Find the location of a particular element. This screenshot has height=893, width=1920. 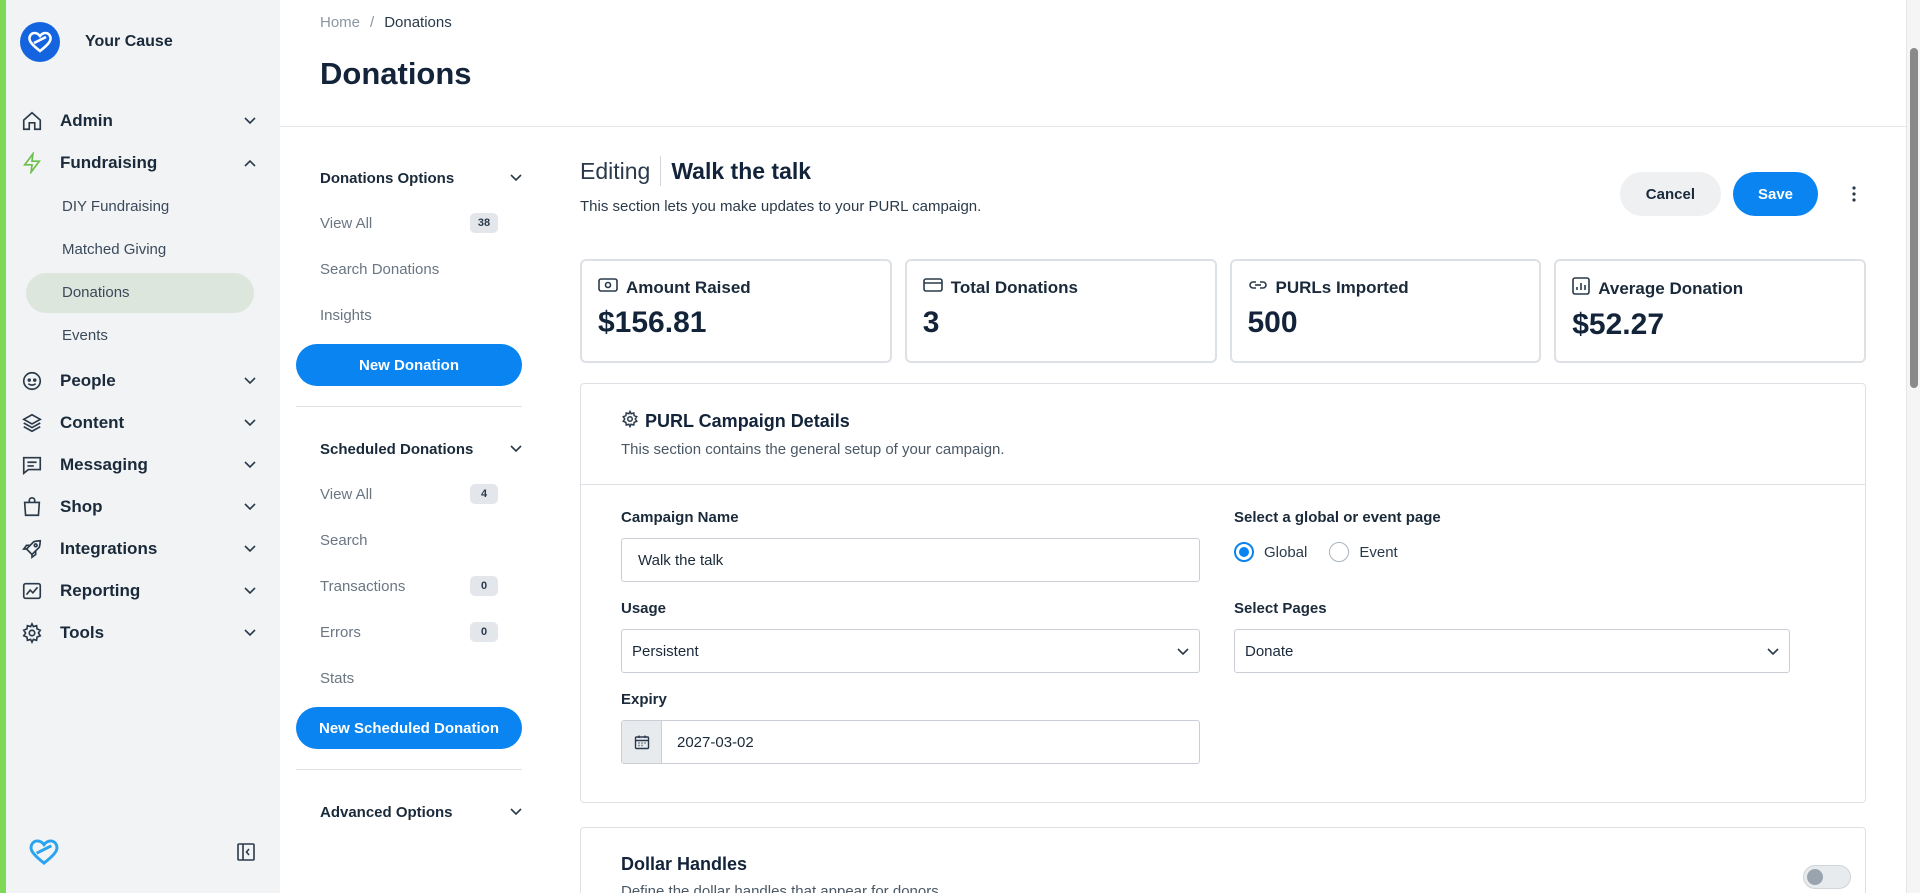

save-button: Save is located at coordinates (1775, 194).